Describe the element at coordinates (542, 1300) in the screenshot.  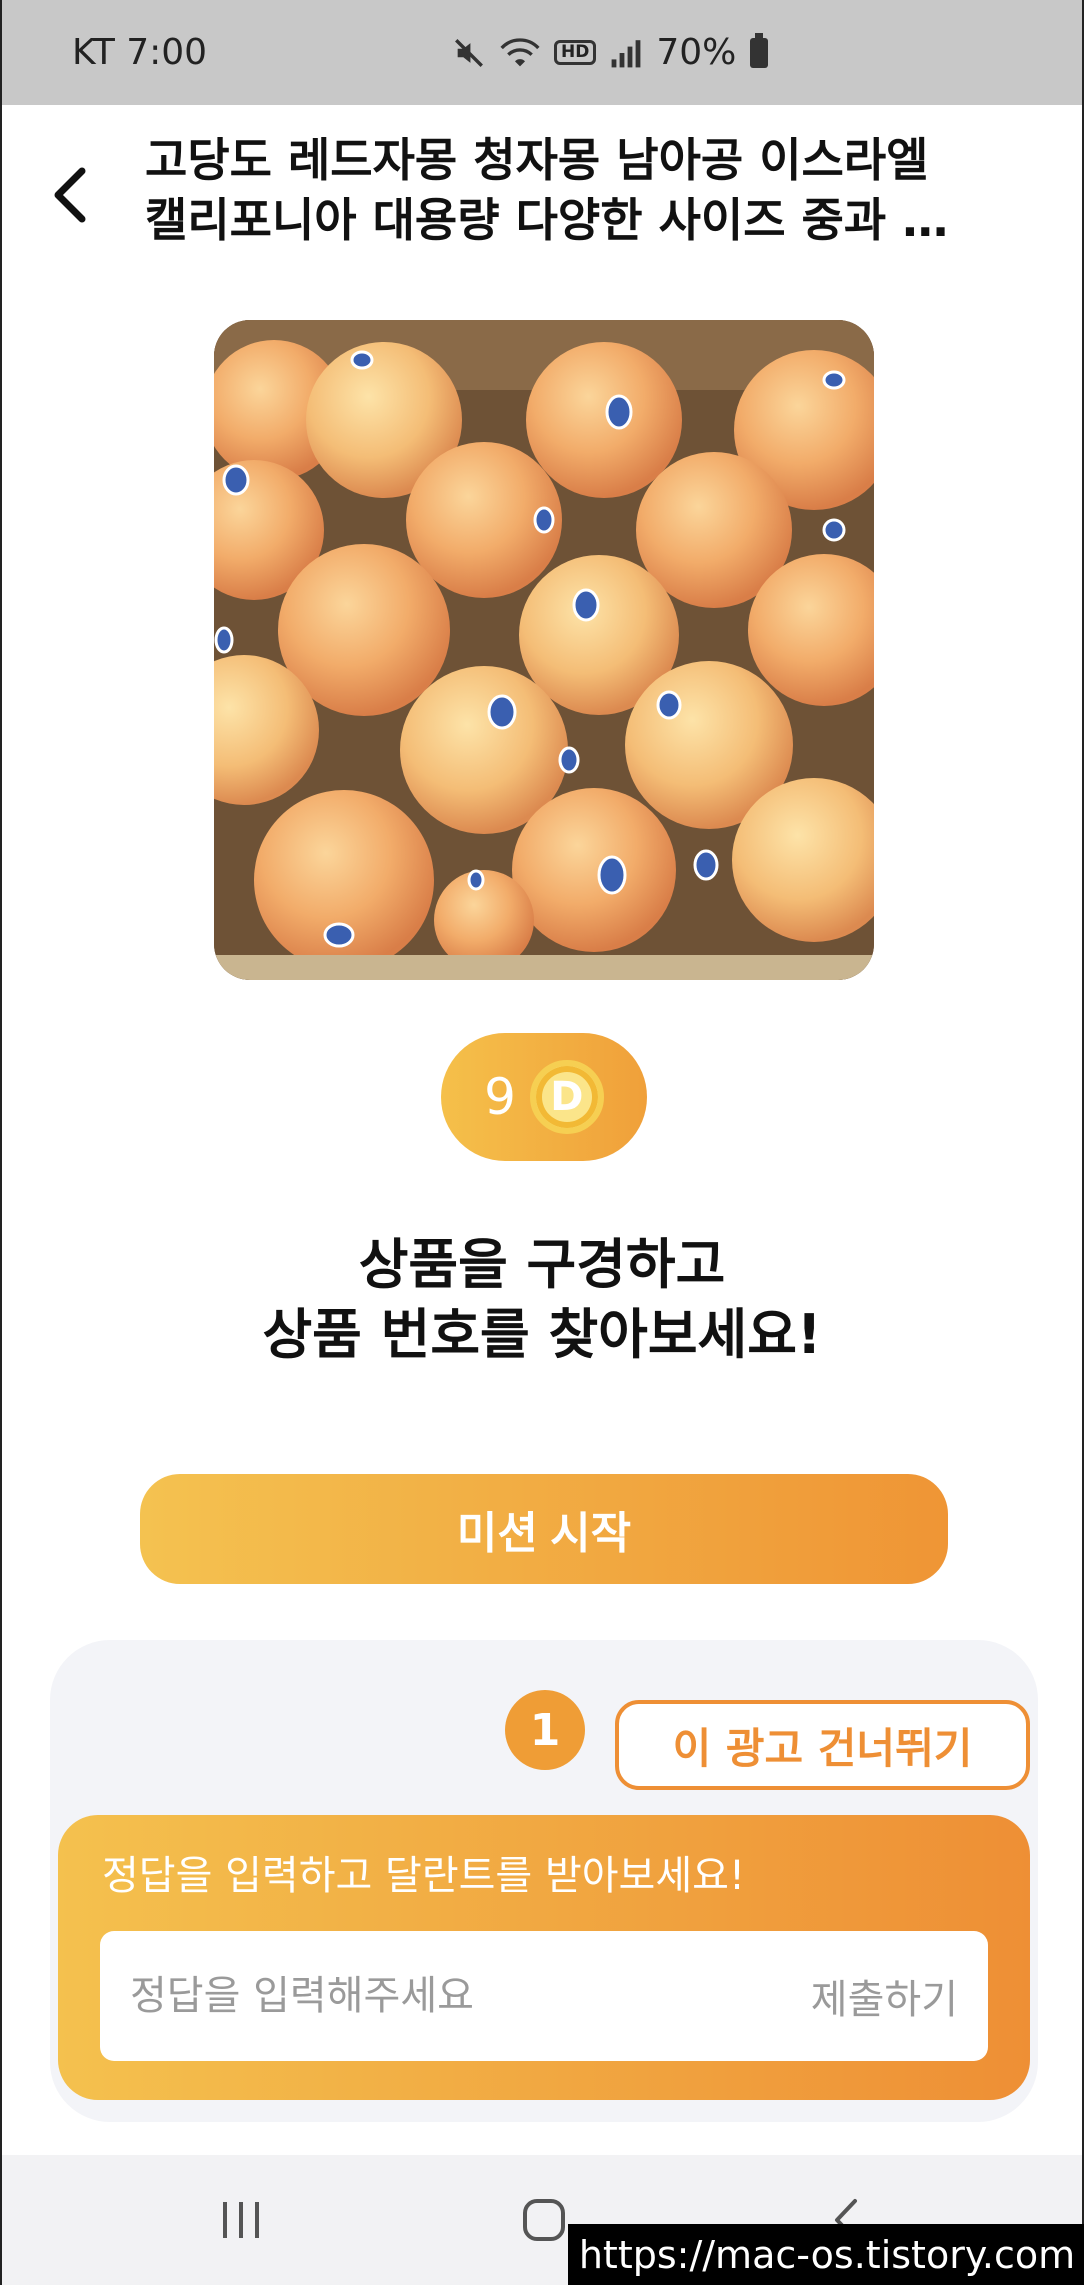
I see `instruction-text: 상품을 구경하고 상품 번호를 찾아보세요!` at that location.